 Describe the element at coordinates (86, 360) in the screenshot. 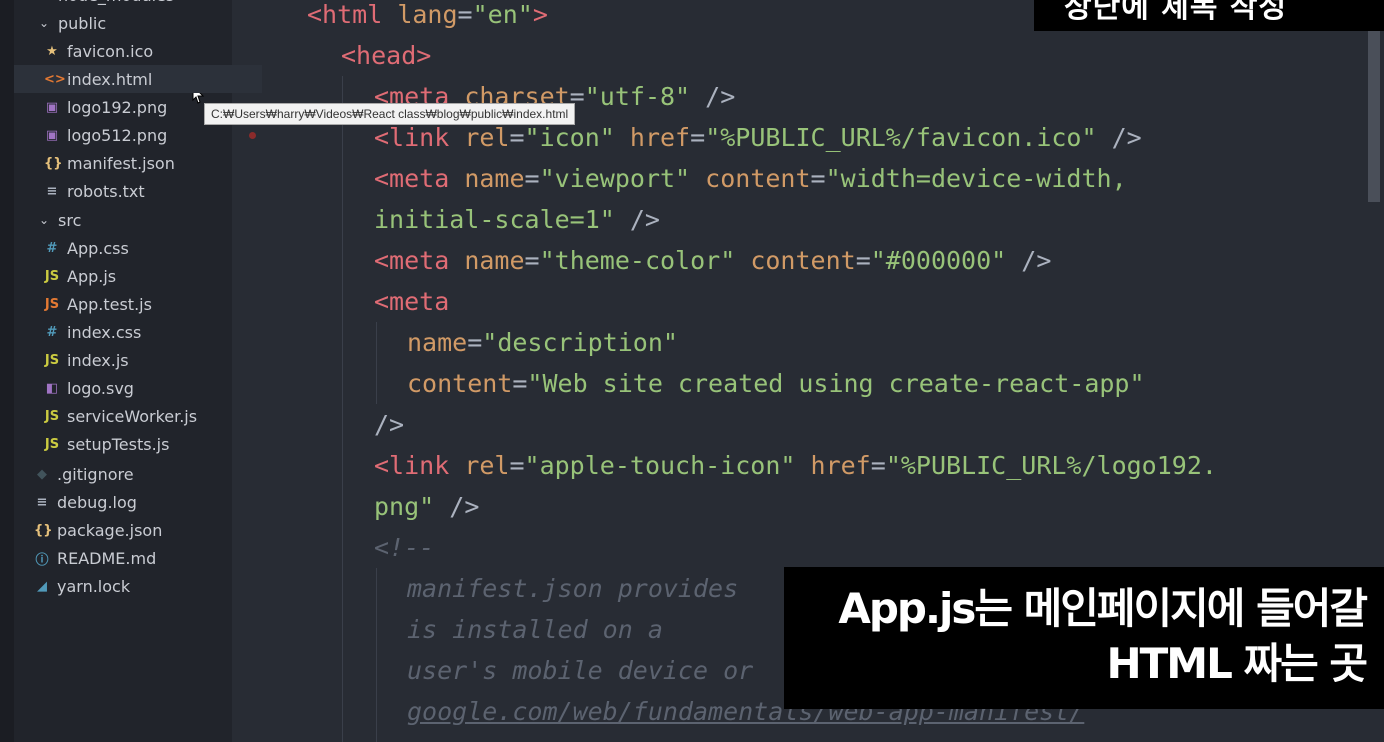

I see `explorer-item: JS index.js` at that location.